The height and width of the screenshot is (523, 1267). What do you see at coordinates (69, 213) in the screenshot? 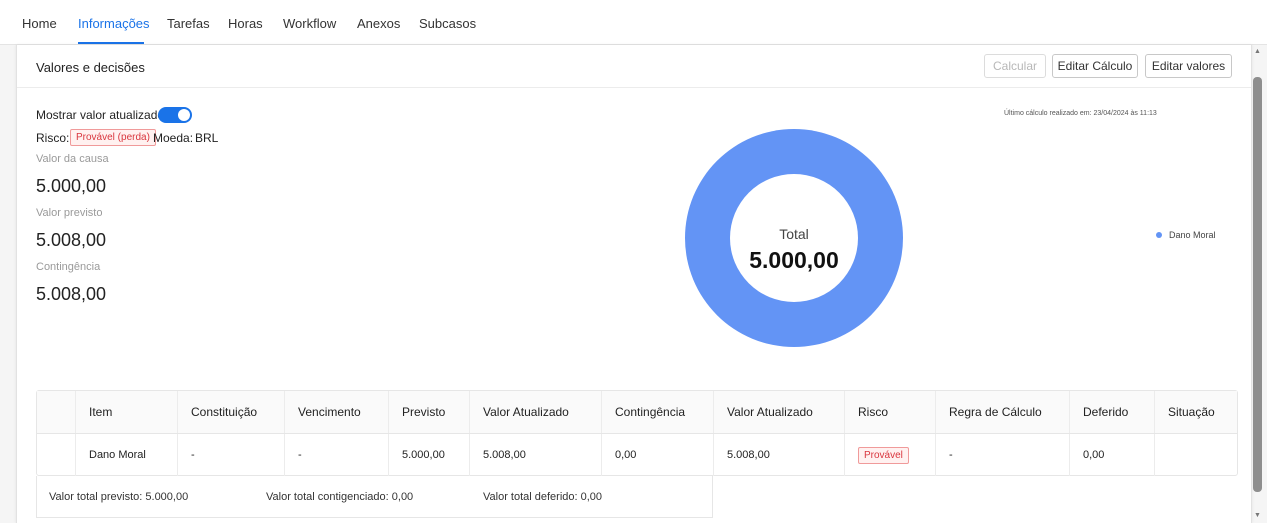
I see `expected-value-label: Valor previsto` at bounding box center [69, 213].